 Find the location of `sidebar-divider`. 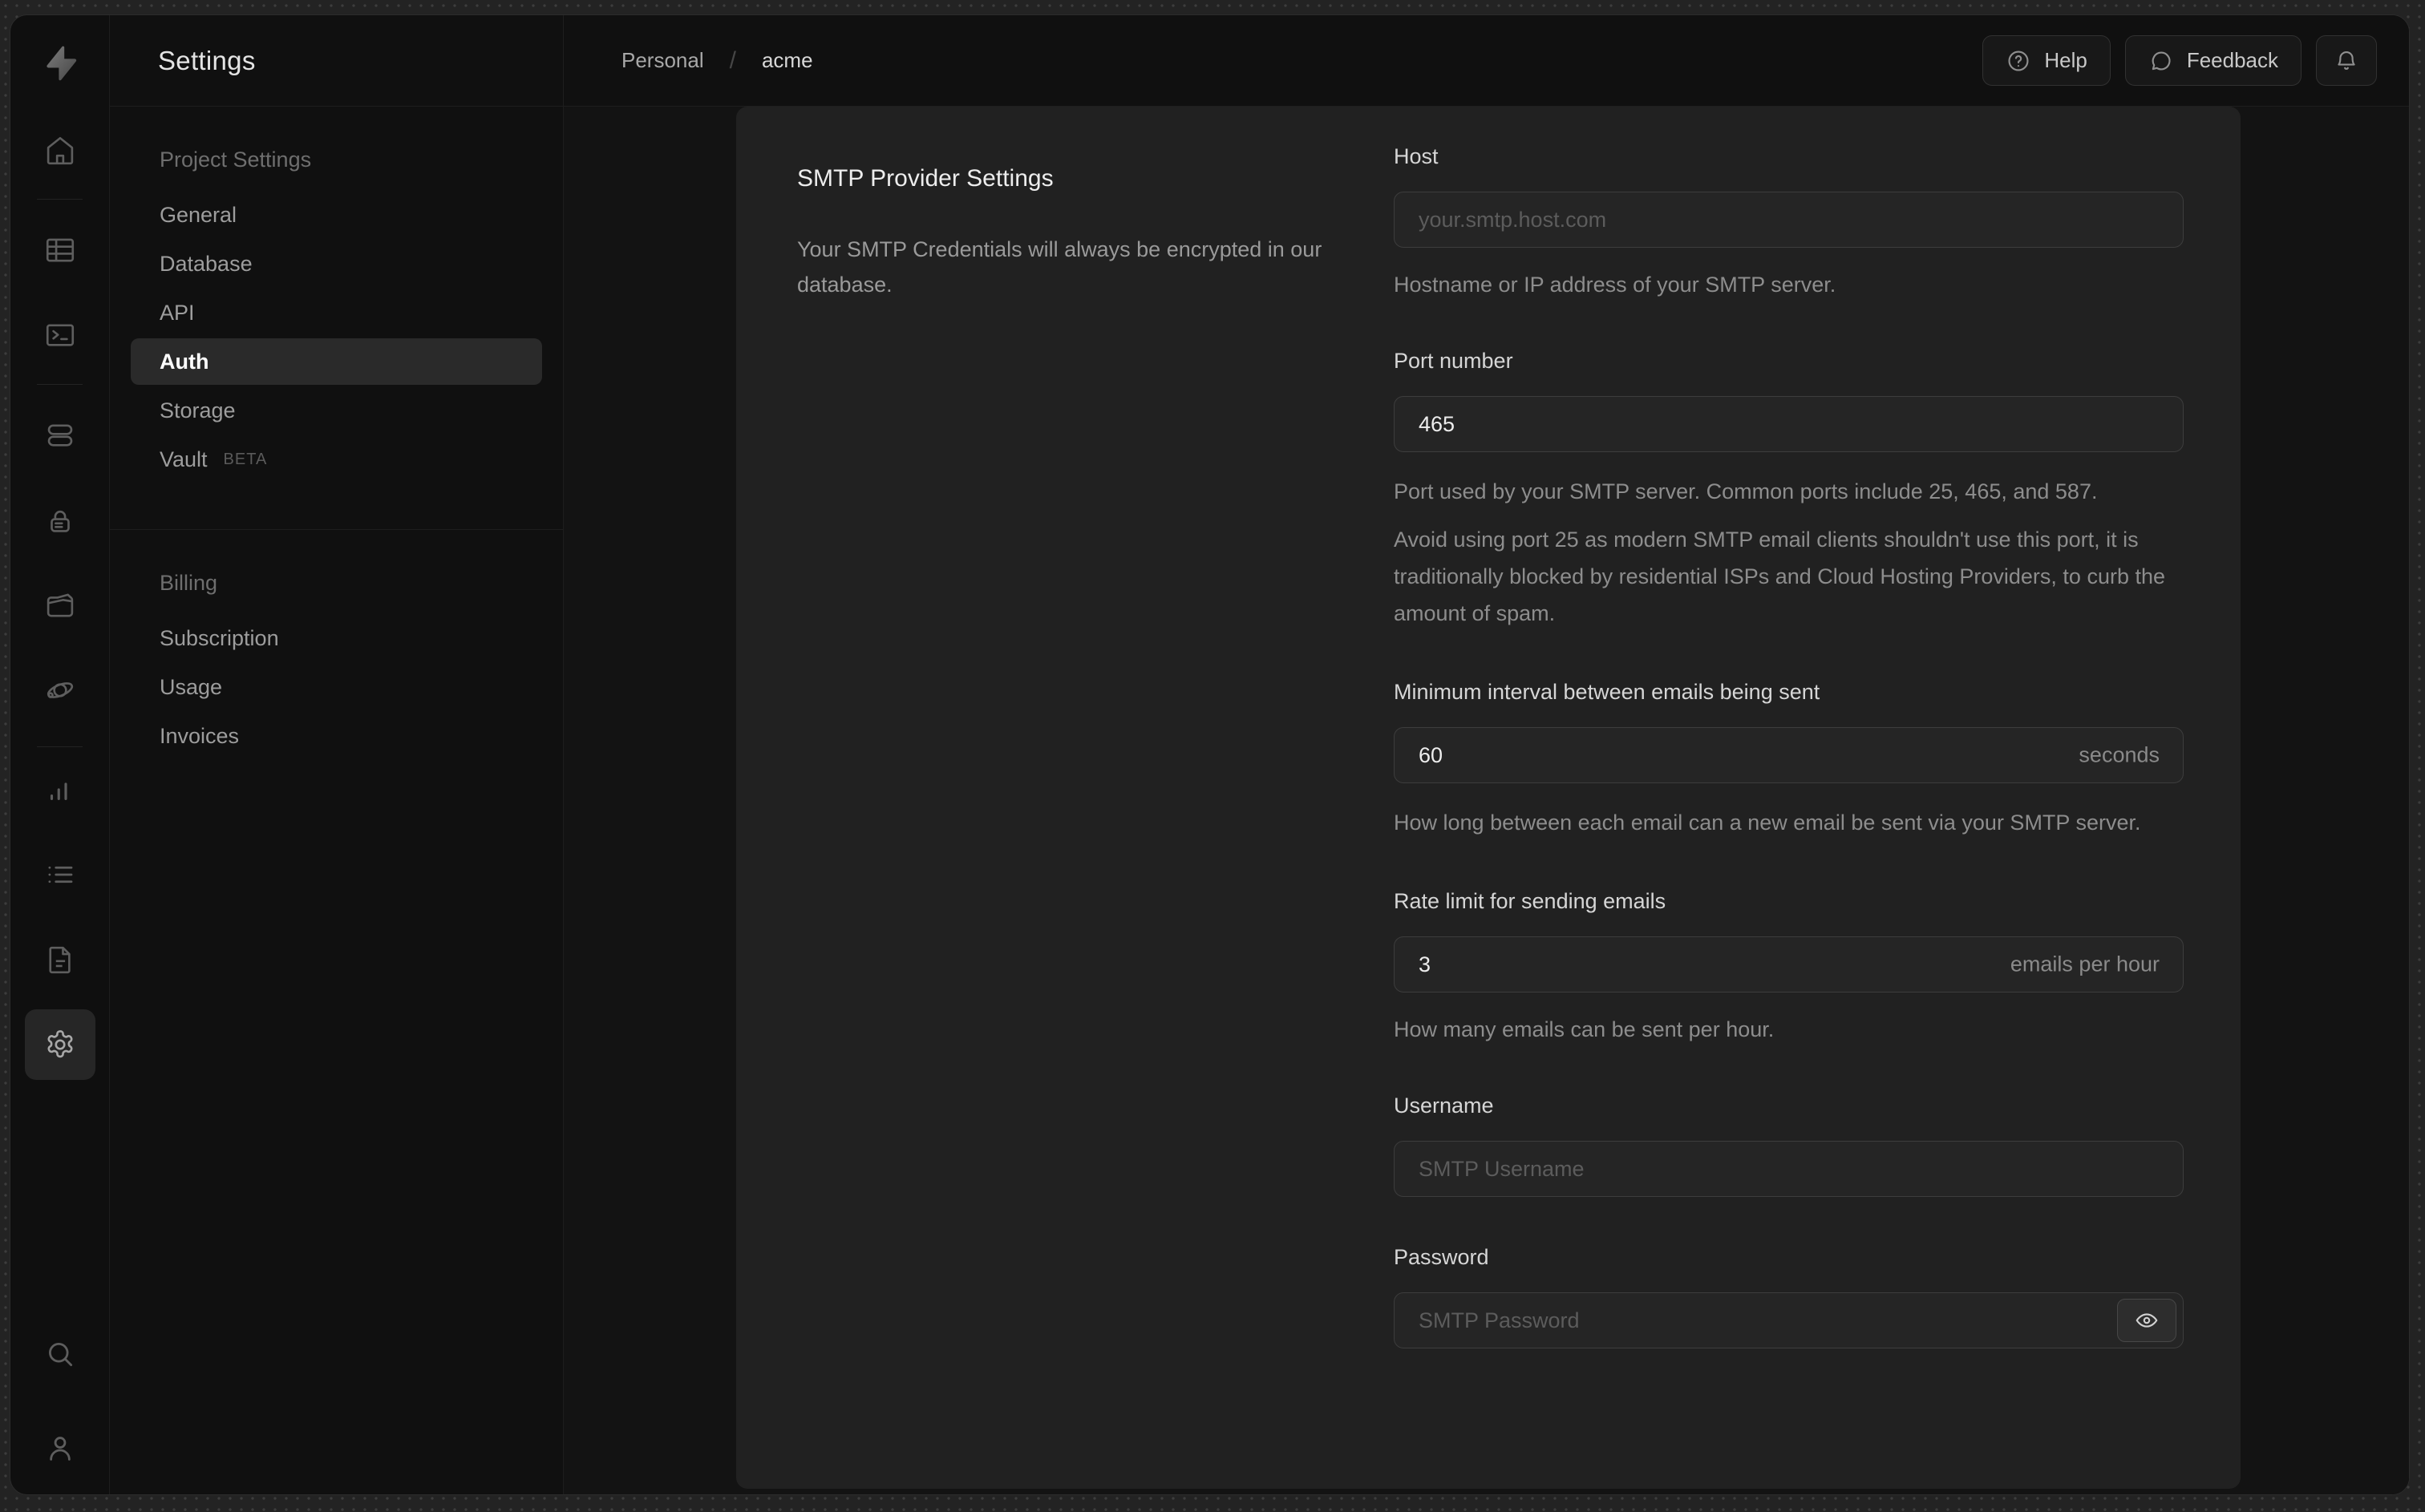

sidebar-divider is located at coordinates (336, 529).